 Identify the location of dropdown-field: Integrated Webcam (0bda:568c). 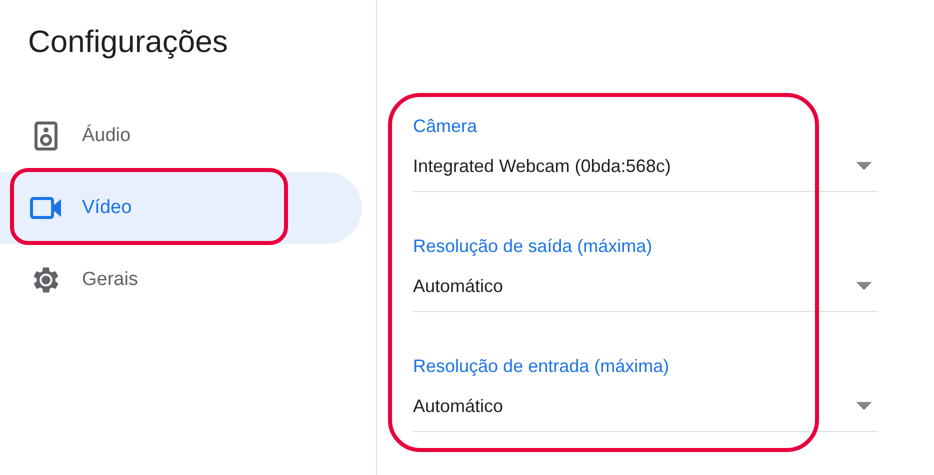
(645, 173).